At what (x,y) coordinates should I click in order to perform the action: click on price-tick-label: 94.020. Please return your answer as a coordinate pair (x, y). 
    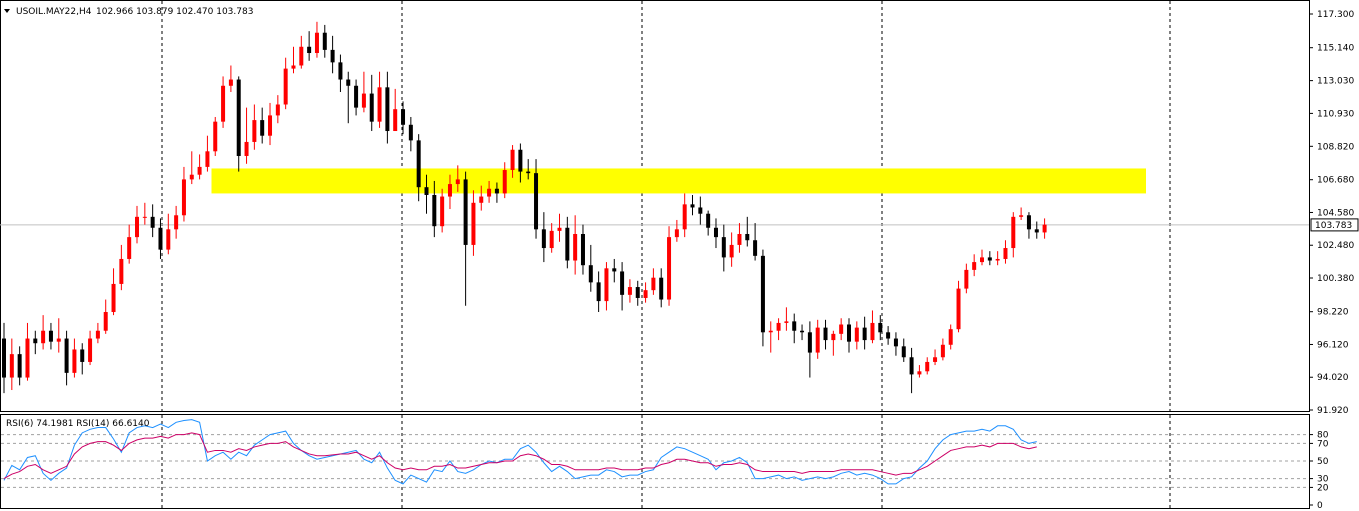
    Looking at the image, I should click on (1333, 378).